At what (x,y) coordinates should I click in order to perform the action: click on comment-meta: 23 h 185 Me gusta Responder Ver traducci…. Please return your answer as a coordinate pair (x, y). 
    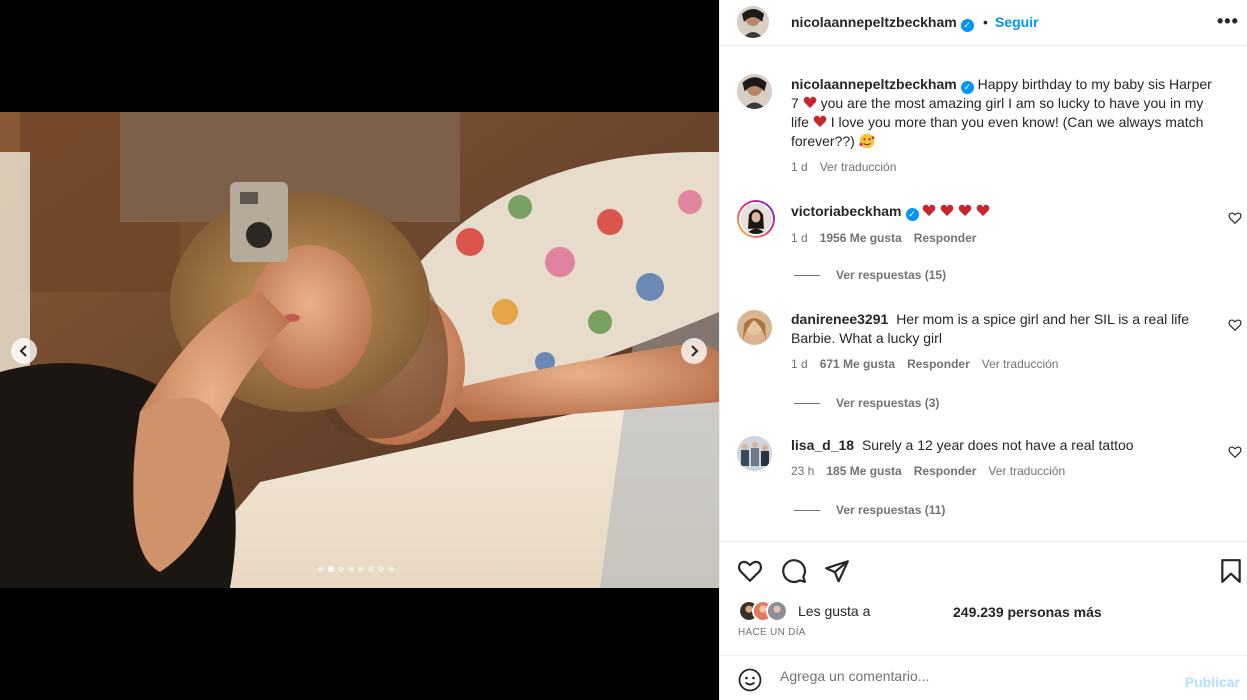
    Looking at the image, I should click on (928, 471).